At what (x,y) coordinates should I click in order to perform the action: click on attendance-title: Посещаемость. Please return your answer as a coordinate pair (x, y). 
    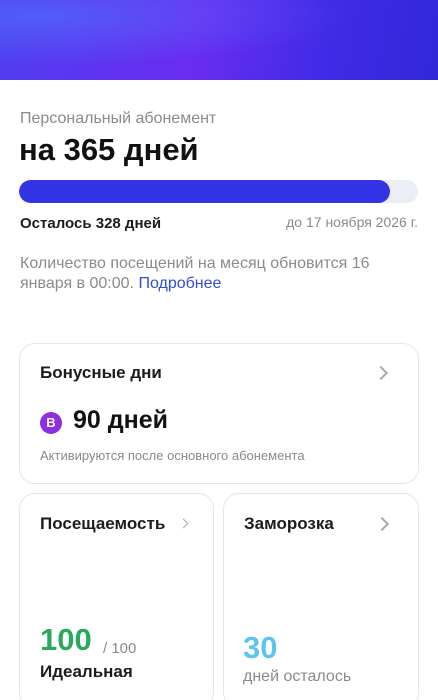
    Looking at the image, I should click on (103, 523).